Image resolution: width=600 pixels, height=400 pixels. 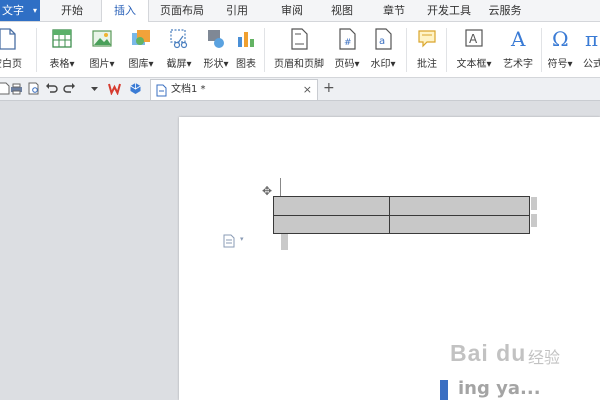 I want to click on wordart-icon: A, so click(x=518, y=39).